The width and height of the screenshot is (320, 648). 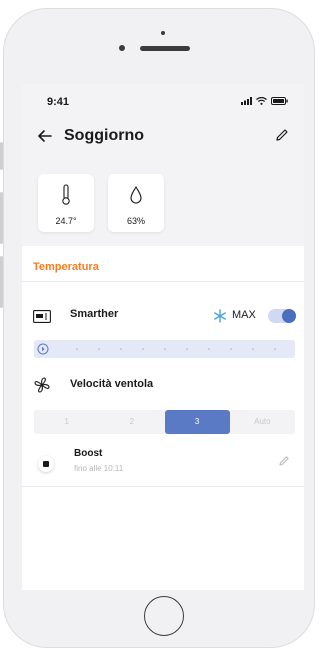 I want to click on signal-icon, so click(x=246, y=101).